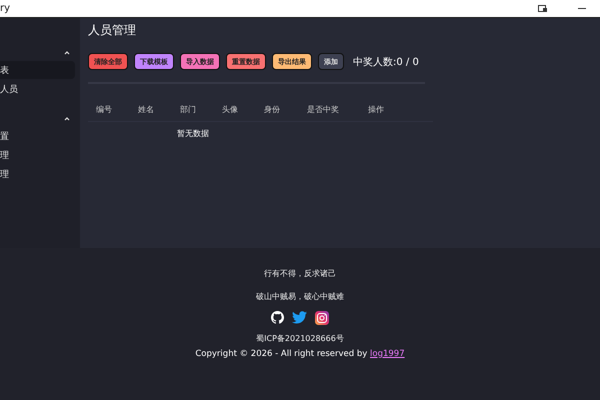 The image size is (600, 400). I want to click on column-header: 身份, so click(272, 109).